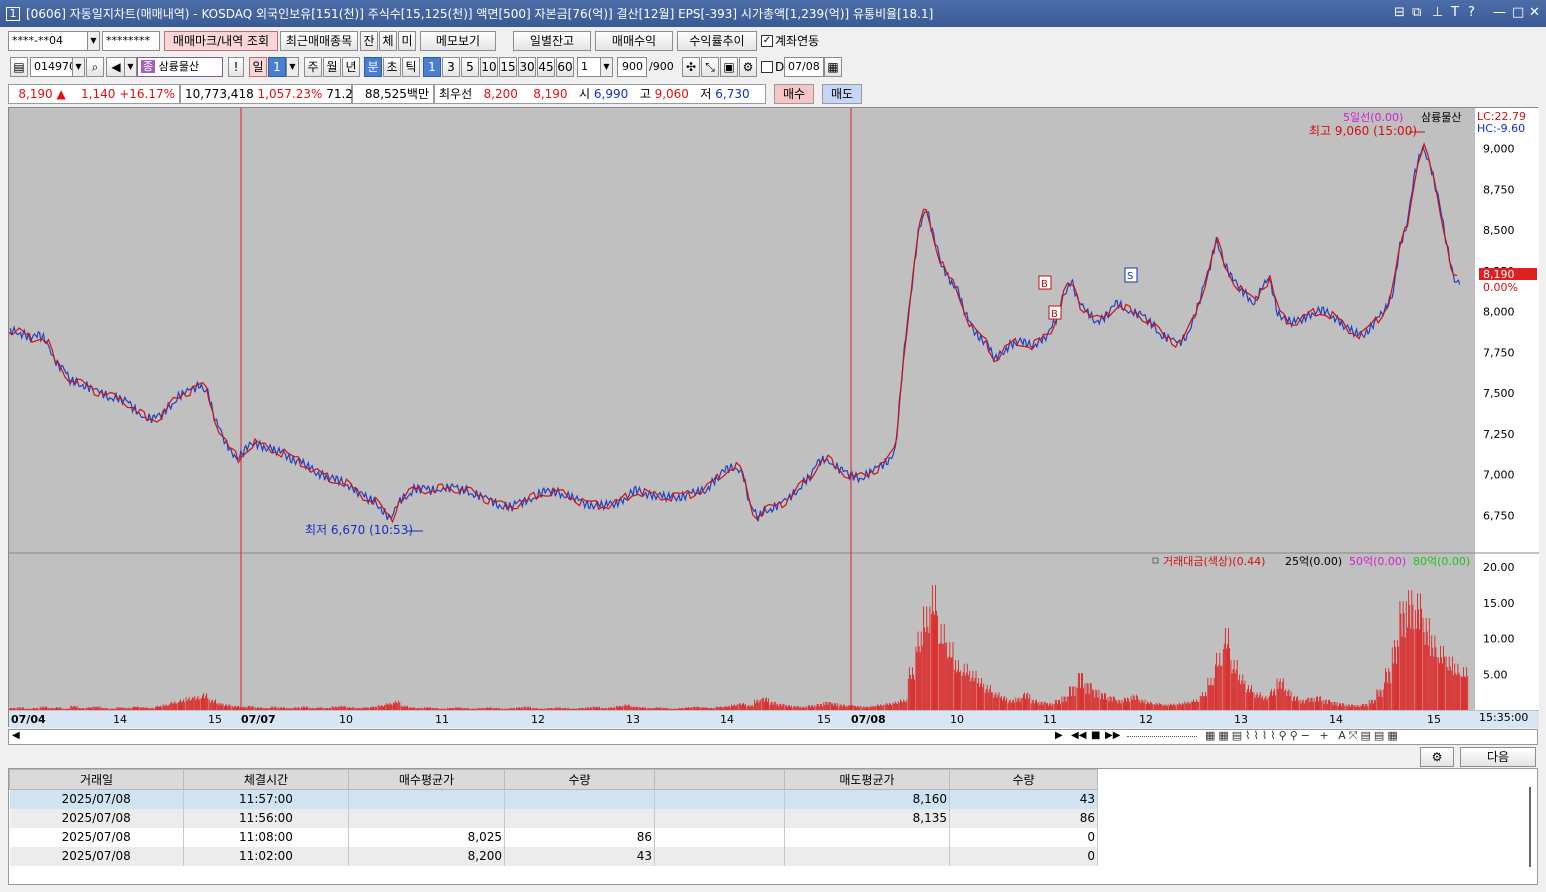 This screenshot has height=892, width=1546. What do you see at coordinates (773, 737) in the screenshot?
I see `chart-scrollbar: ◀ ▶ ◀◀ ■ ▶▶ ▦▦▤⌇⌇⌇⌇⚲⚲− + A⤧▤▤▦` at bounding box center [773, 737].